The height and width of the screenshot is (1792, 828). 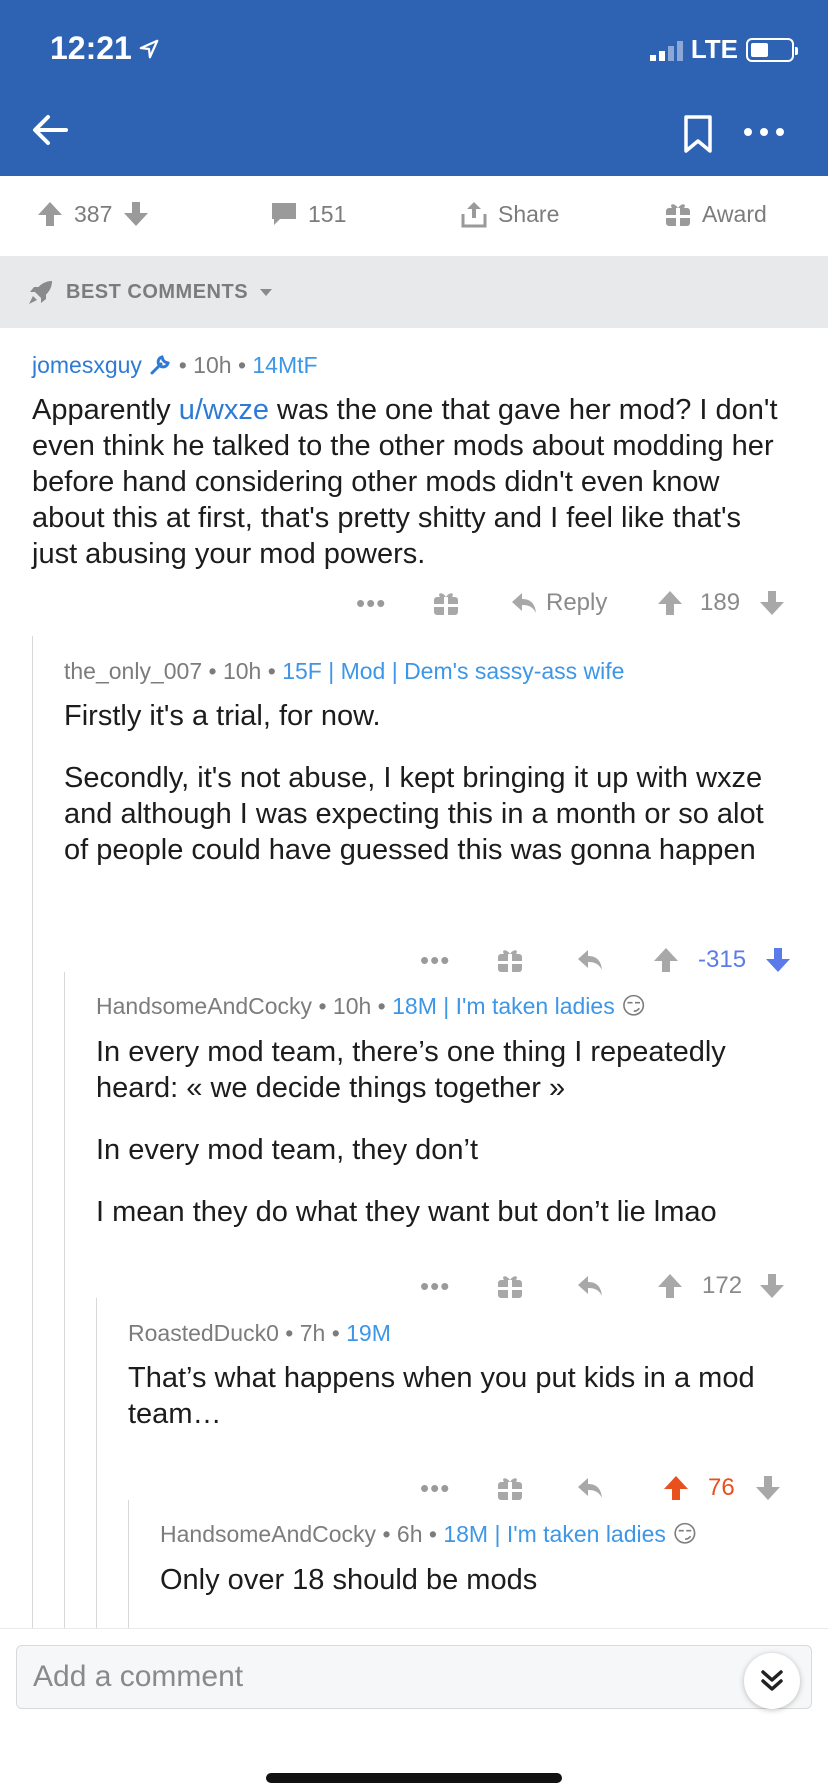 What do you see at coordinates (40, 292) in the screenshot?
I see `rocket-icon` at bounding box center [40, 292].